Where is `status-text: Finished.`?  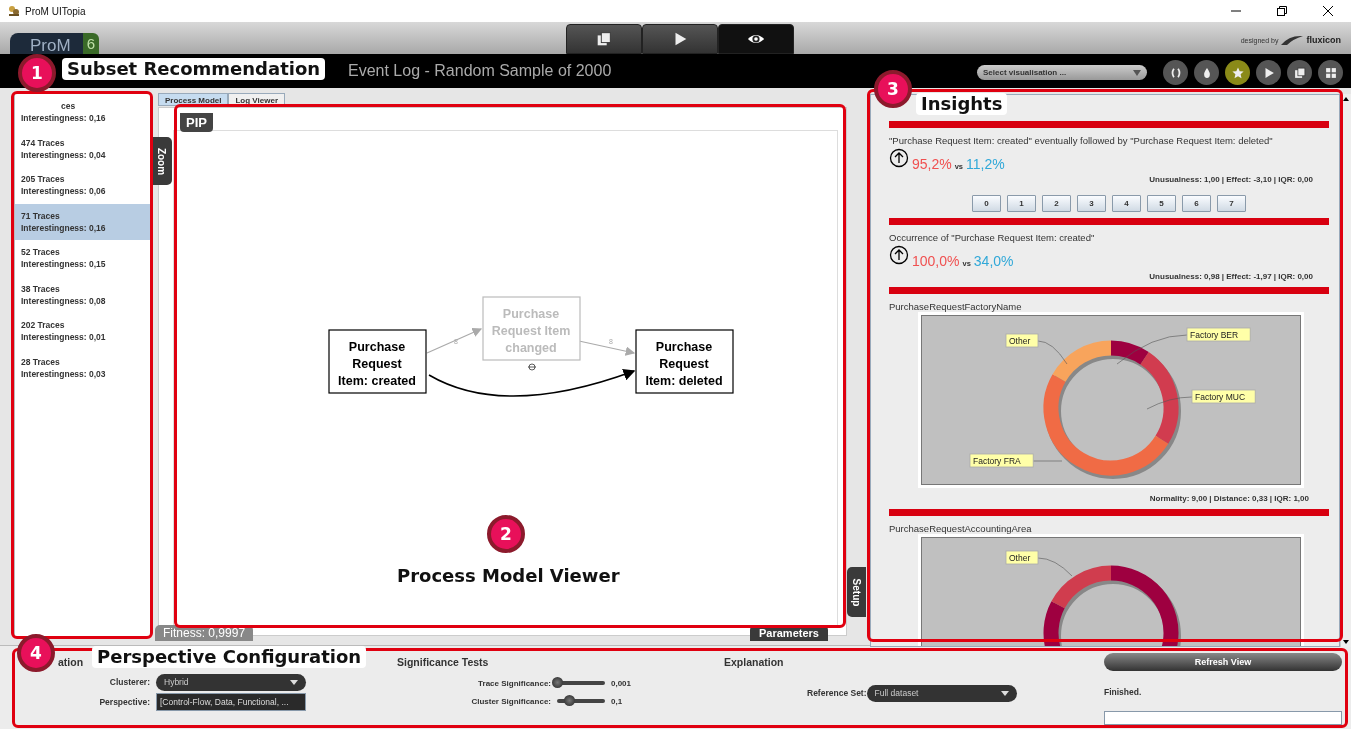
status-text: Finished. is located at coordinates (1123, 692).